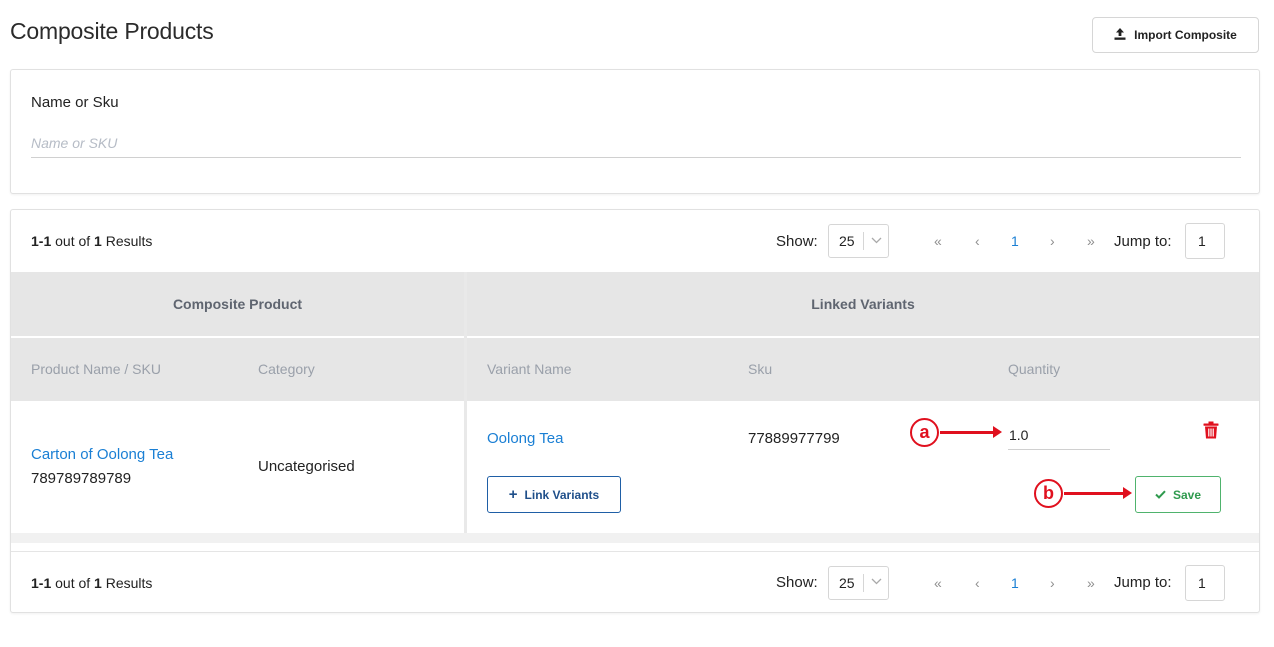 Image resolution: width=1274 pixels, height=647 pixels. What do you see at coordinates (237, 304) in the screenshot?
I see `composite-product-group-header: Composite Product` at bounding box center [237, 304].